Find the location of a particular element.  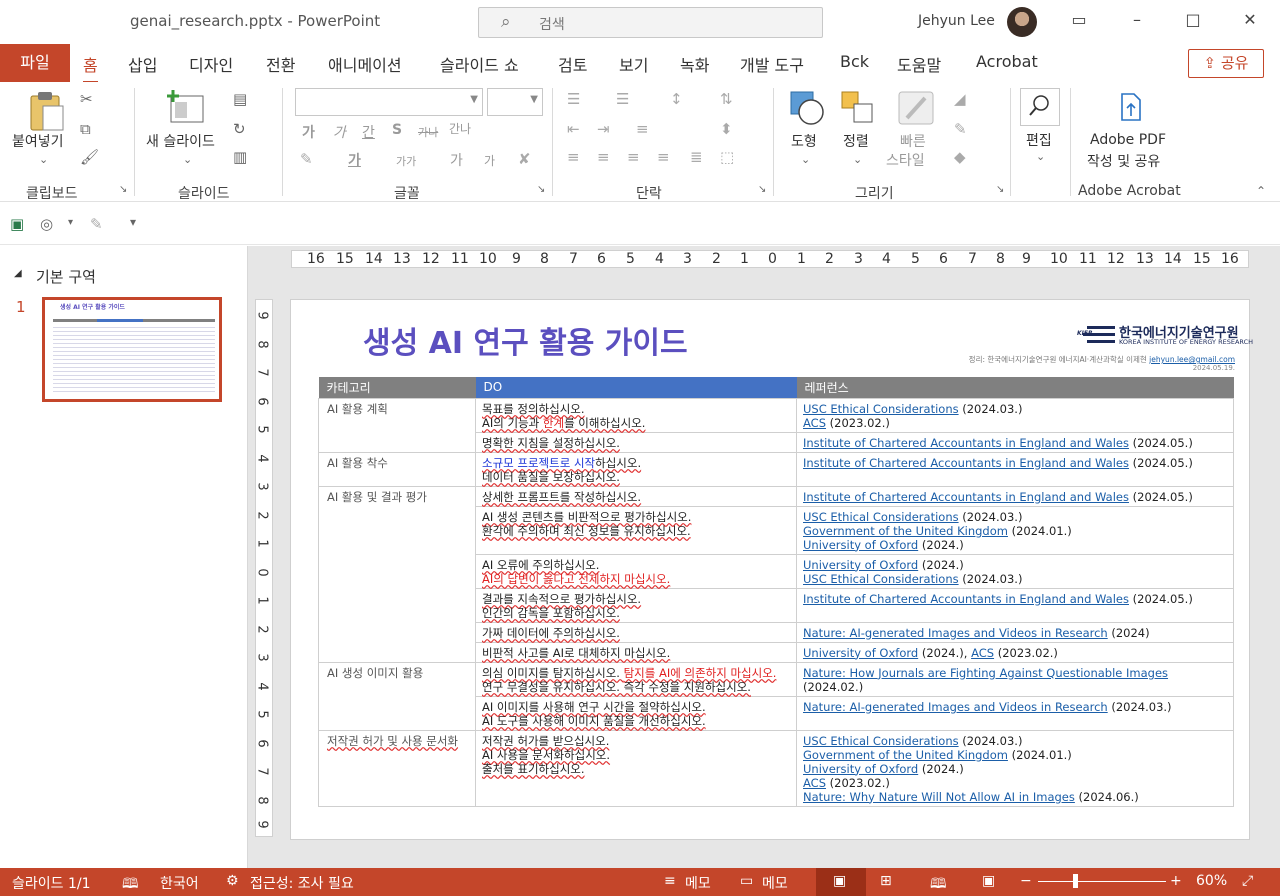

font-family-select: ▼ is located at coordinates (389, 102).